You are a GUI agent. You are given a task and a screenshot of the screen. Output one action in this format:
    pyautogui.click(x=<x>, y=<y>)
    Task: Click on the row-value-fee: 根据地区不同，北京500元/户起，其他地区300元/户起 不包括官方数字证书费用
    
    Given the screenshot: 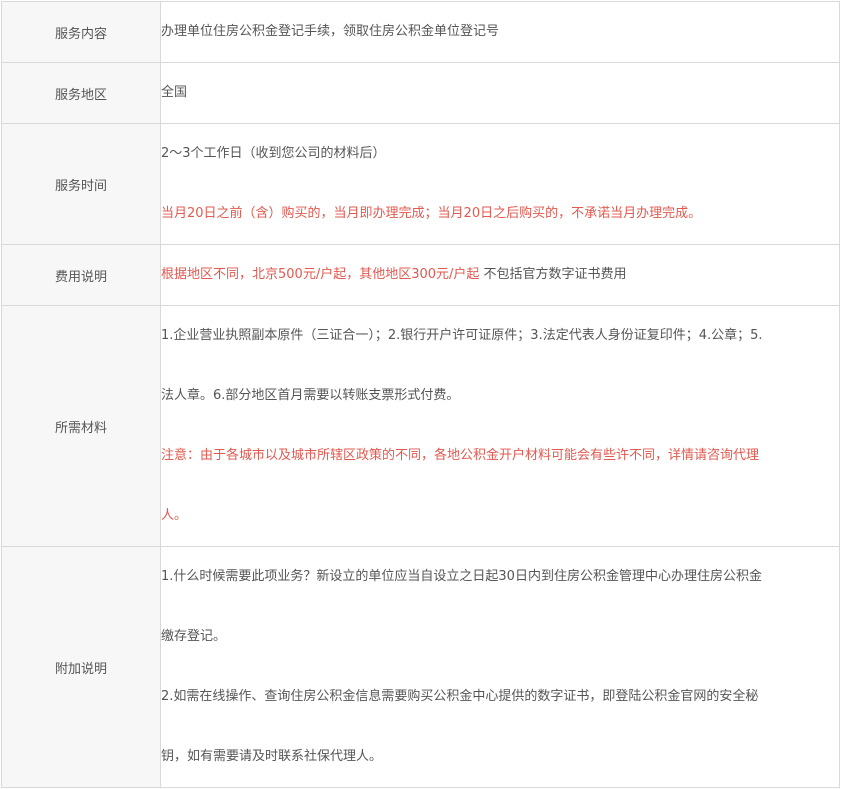 What is the action you would take?
    pyautogui.click(x=500, y=275)
    